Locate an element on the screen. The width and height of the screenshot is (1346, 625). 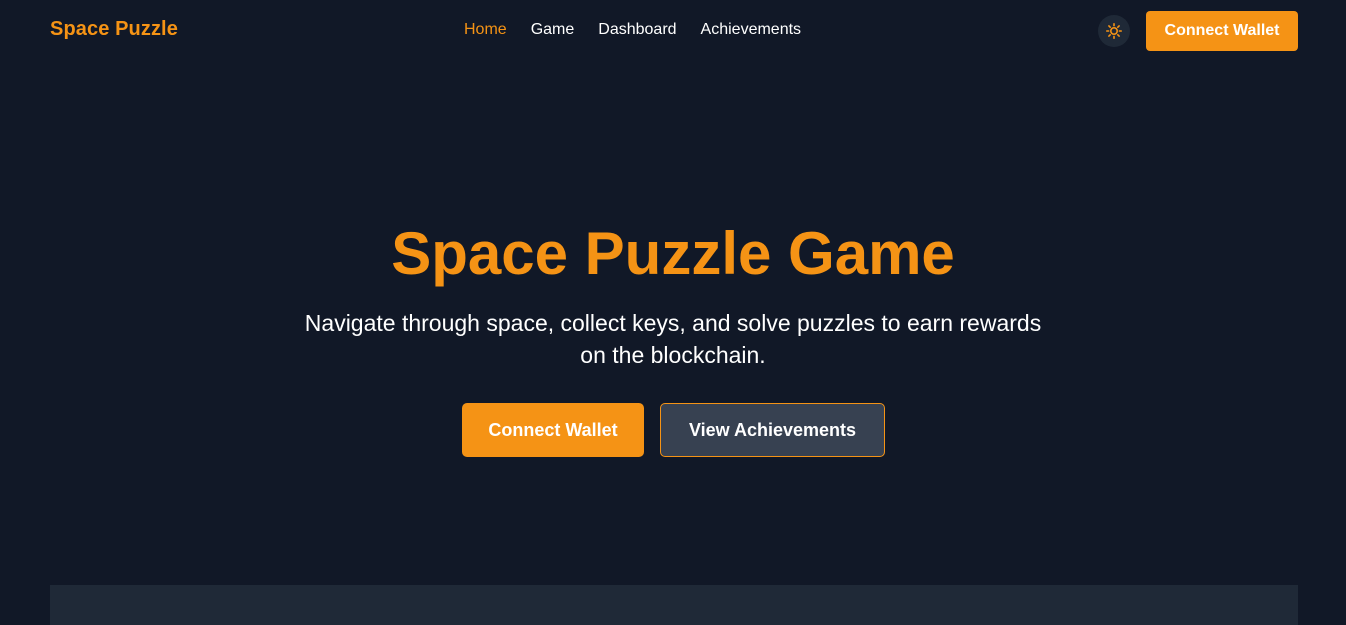
brand-logo: Space Puzzle is located at coordinates (114, 29).